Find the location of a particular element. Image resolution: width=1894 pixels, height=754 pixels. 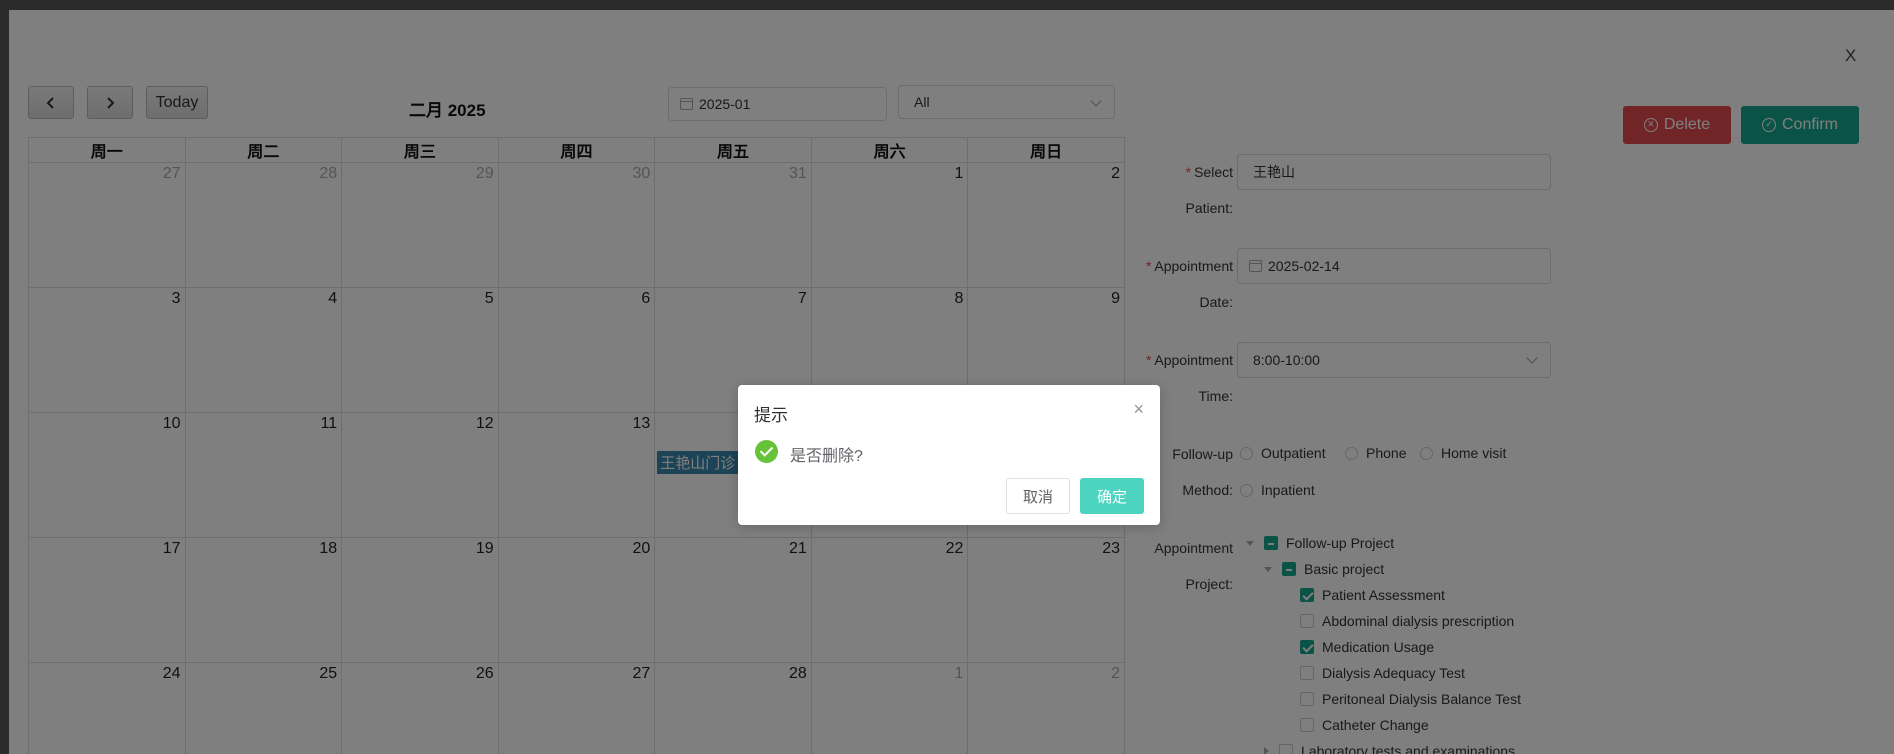

messagebox-close-icon: × is located at coordinates (1138, 409).